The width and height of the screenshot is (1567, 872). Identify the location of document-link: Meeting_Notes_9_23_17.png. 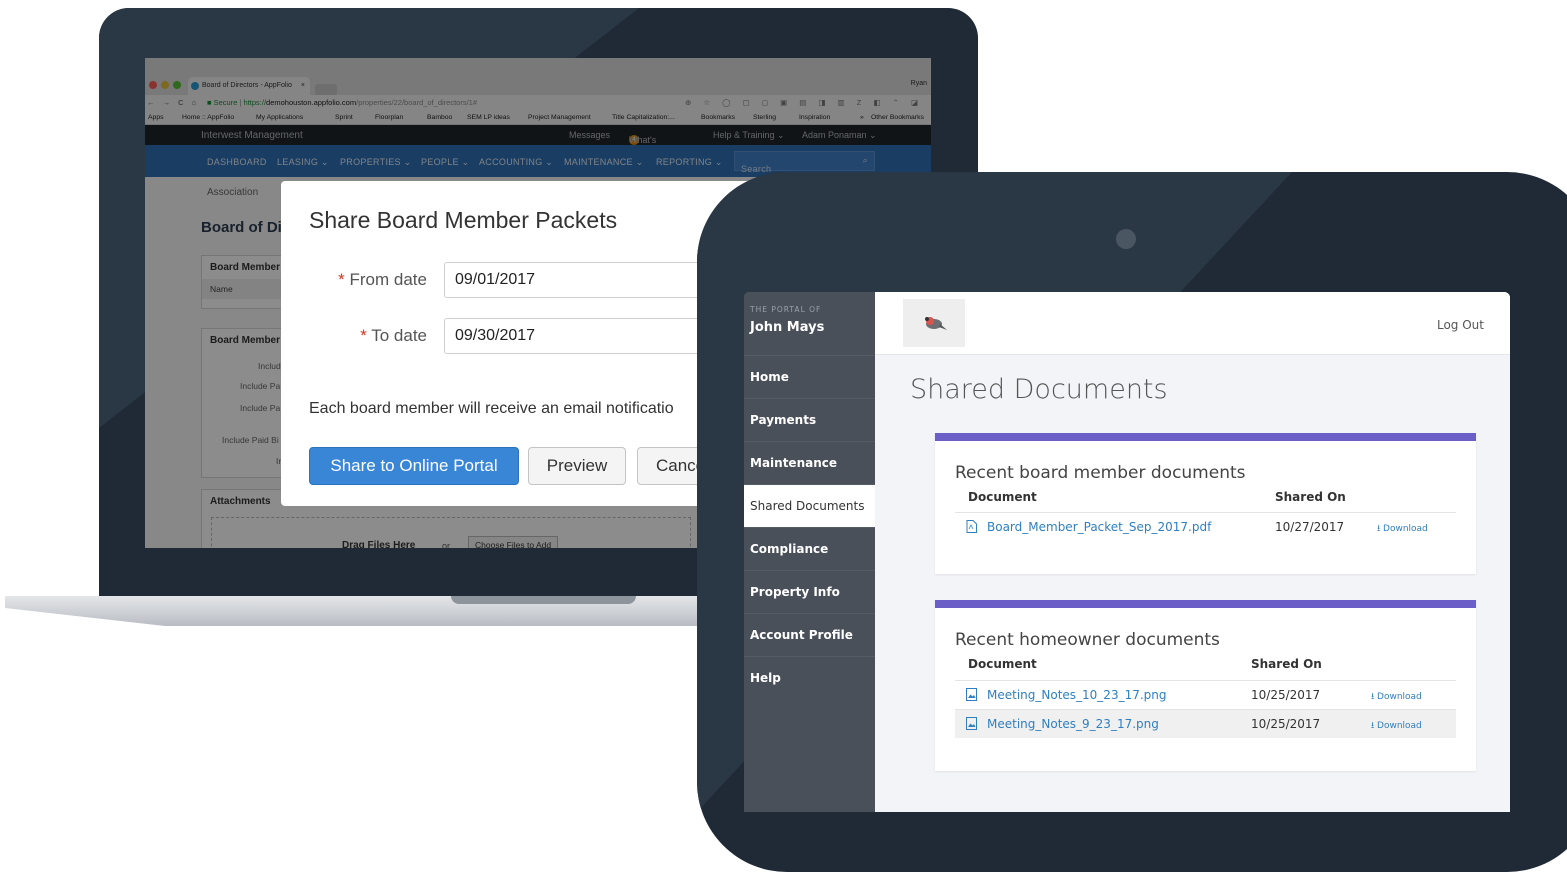
(1073, 724).